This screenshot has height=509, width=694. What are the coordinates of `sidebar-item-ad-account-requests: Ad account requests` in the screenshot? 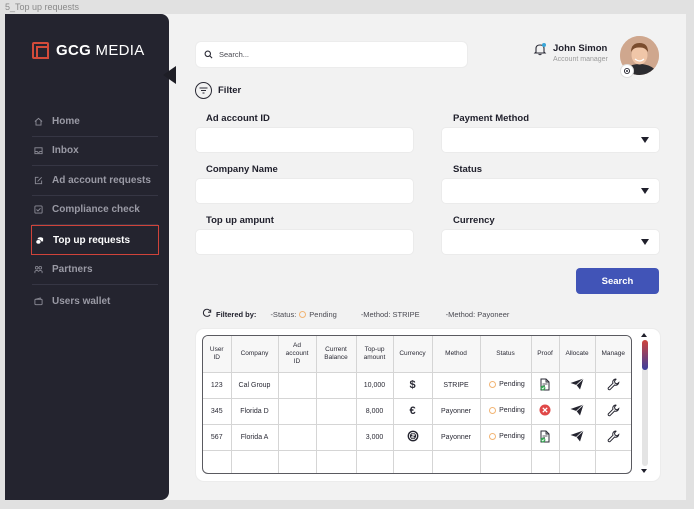 It's located at (95, 181).